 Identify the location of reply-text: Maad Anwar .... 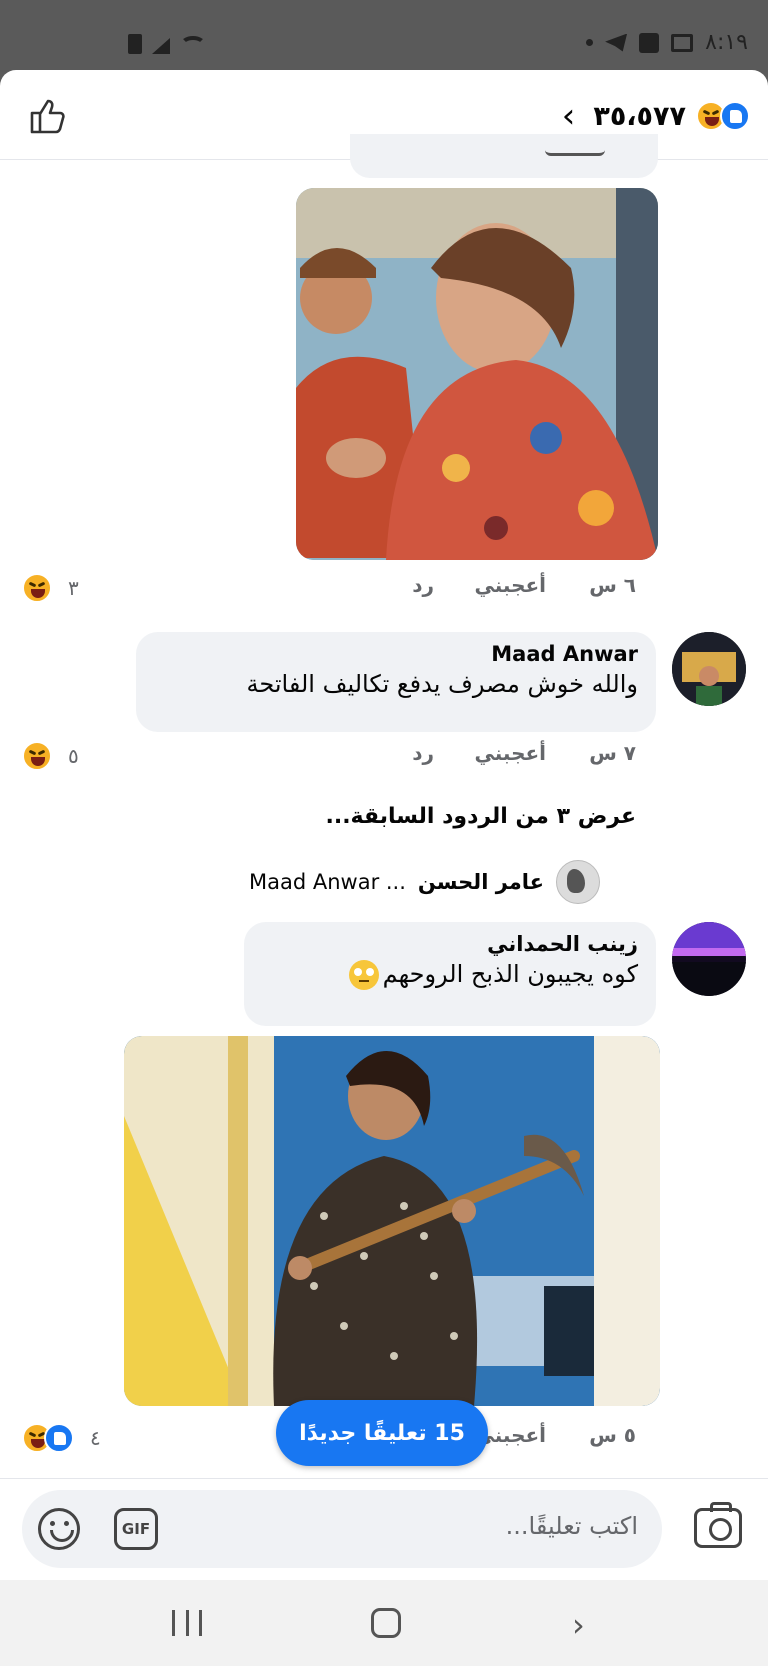
(327, 882).